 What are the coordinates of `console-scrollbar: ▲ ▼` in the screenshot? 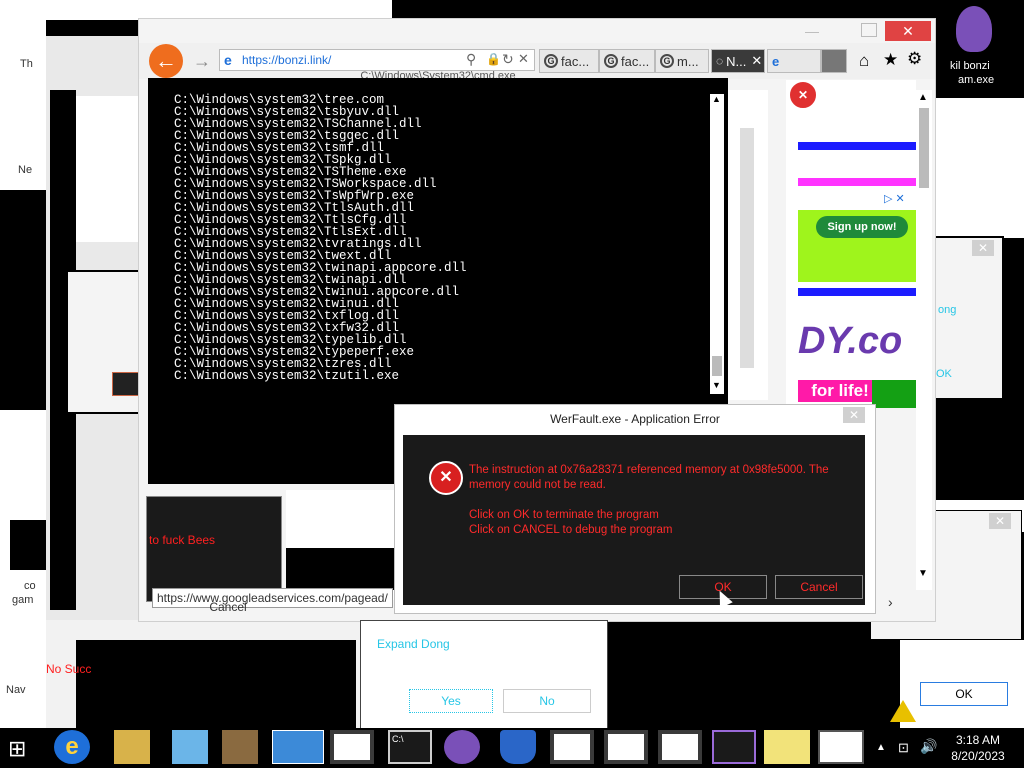 It's located at (717, 244).